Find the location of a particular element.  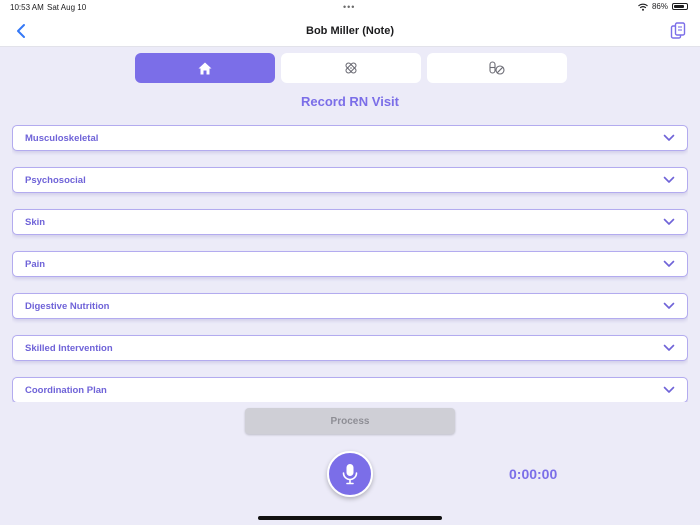

multitasking-dots: ••• is located at coordinates (349, 7).